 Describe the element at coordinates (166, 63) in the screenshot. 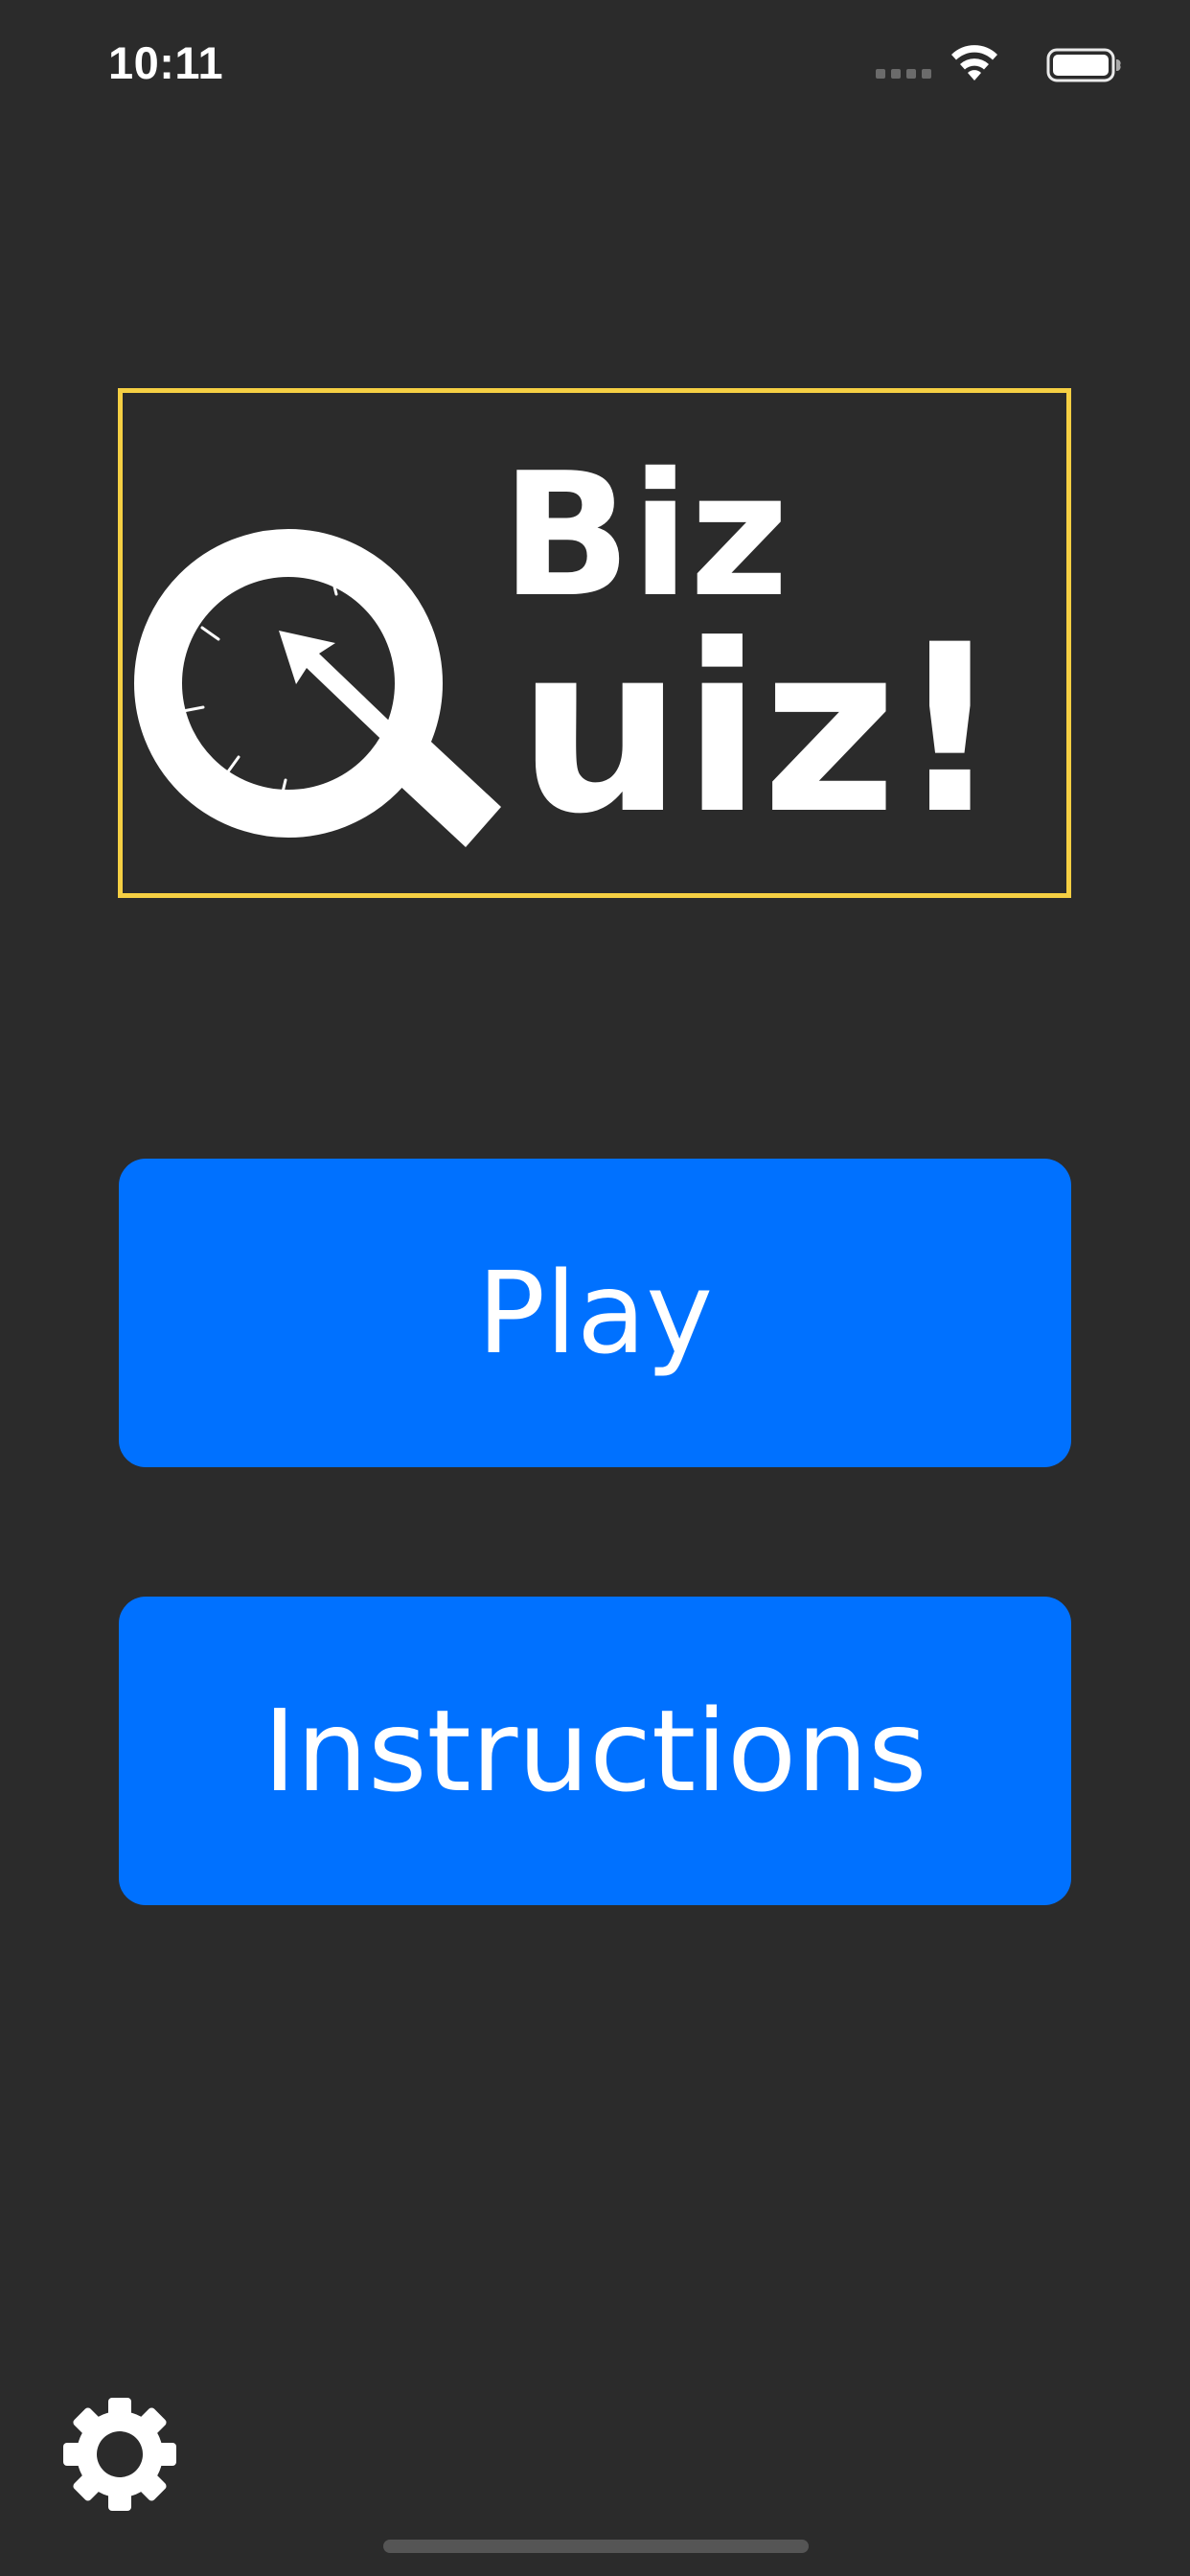

I see `status-time: 10:11` at that location.